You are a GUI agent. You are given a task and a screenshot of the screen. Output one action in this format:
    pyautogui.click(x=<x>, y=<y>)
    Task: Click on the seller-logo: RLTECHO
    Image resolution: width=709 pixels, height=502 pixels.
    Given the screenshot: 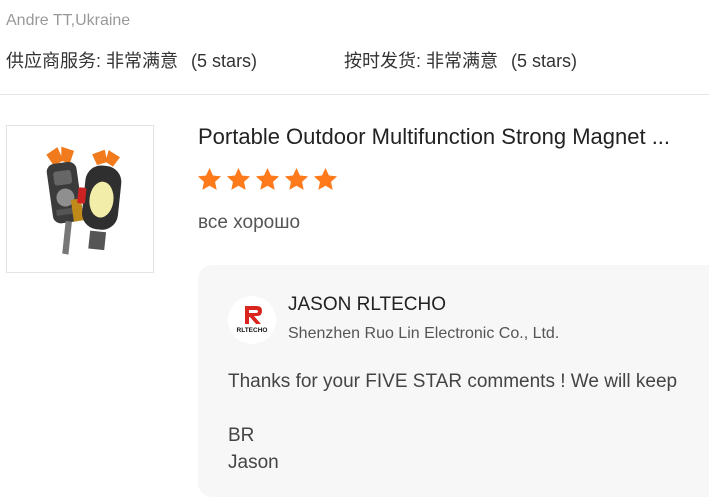 What is the action you would take?
    pyautogui.click(x=252, y=320)
    